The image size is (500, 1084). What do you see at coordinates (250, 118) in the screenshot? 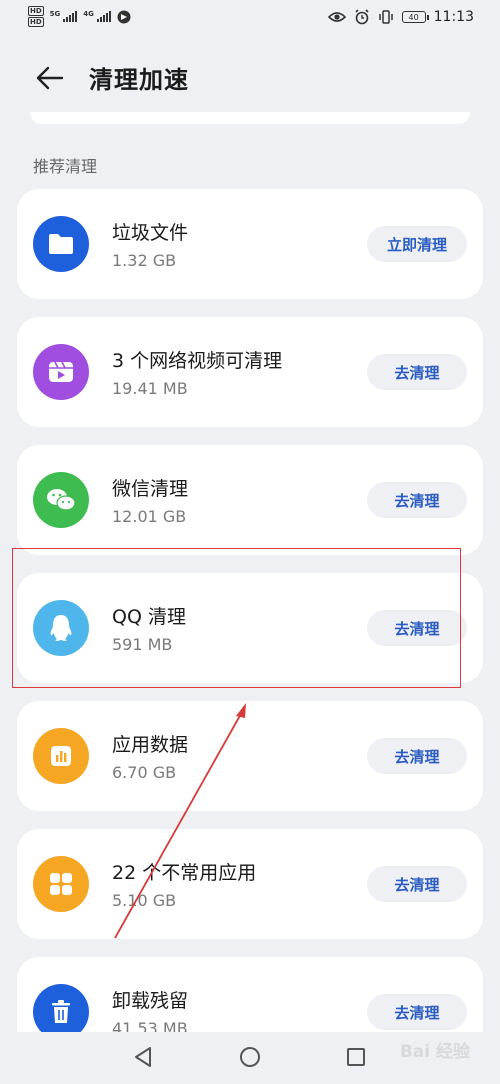
I see `summary-card-bottom` at bounding box center [250, 118].